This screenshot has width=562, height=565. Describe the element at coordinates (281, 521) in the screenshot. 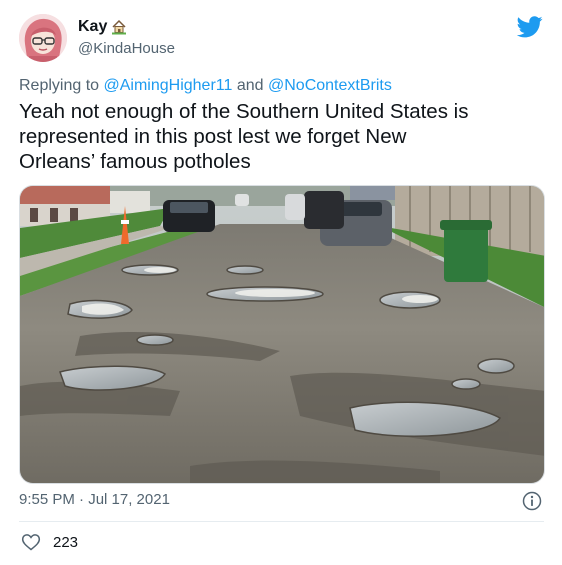

I see `divider` at that location.